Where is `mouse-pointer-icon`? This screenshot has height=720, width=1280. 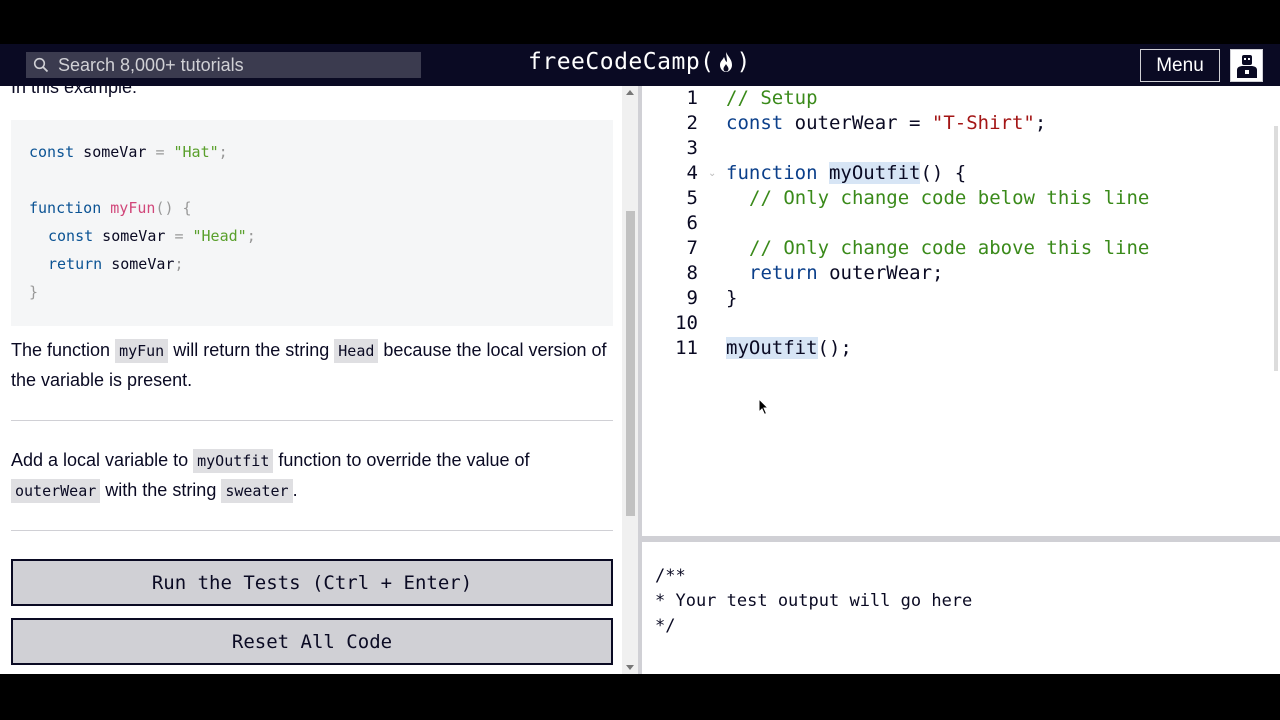
mouse-pointer-icon is located at coordinates (764, 406).